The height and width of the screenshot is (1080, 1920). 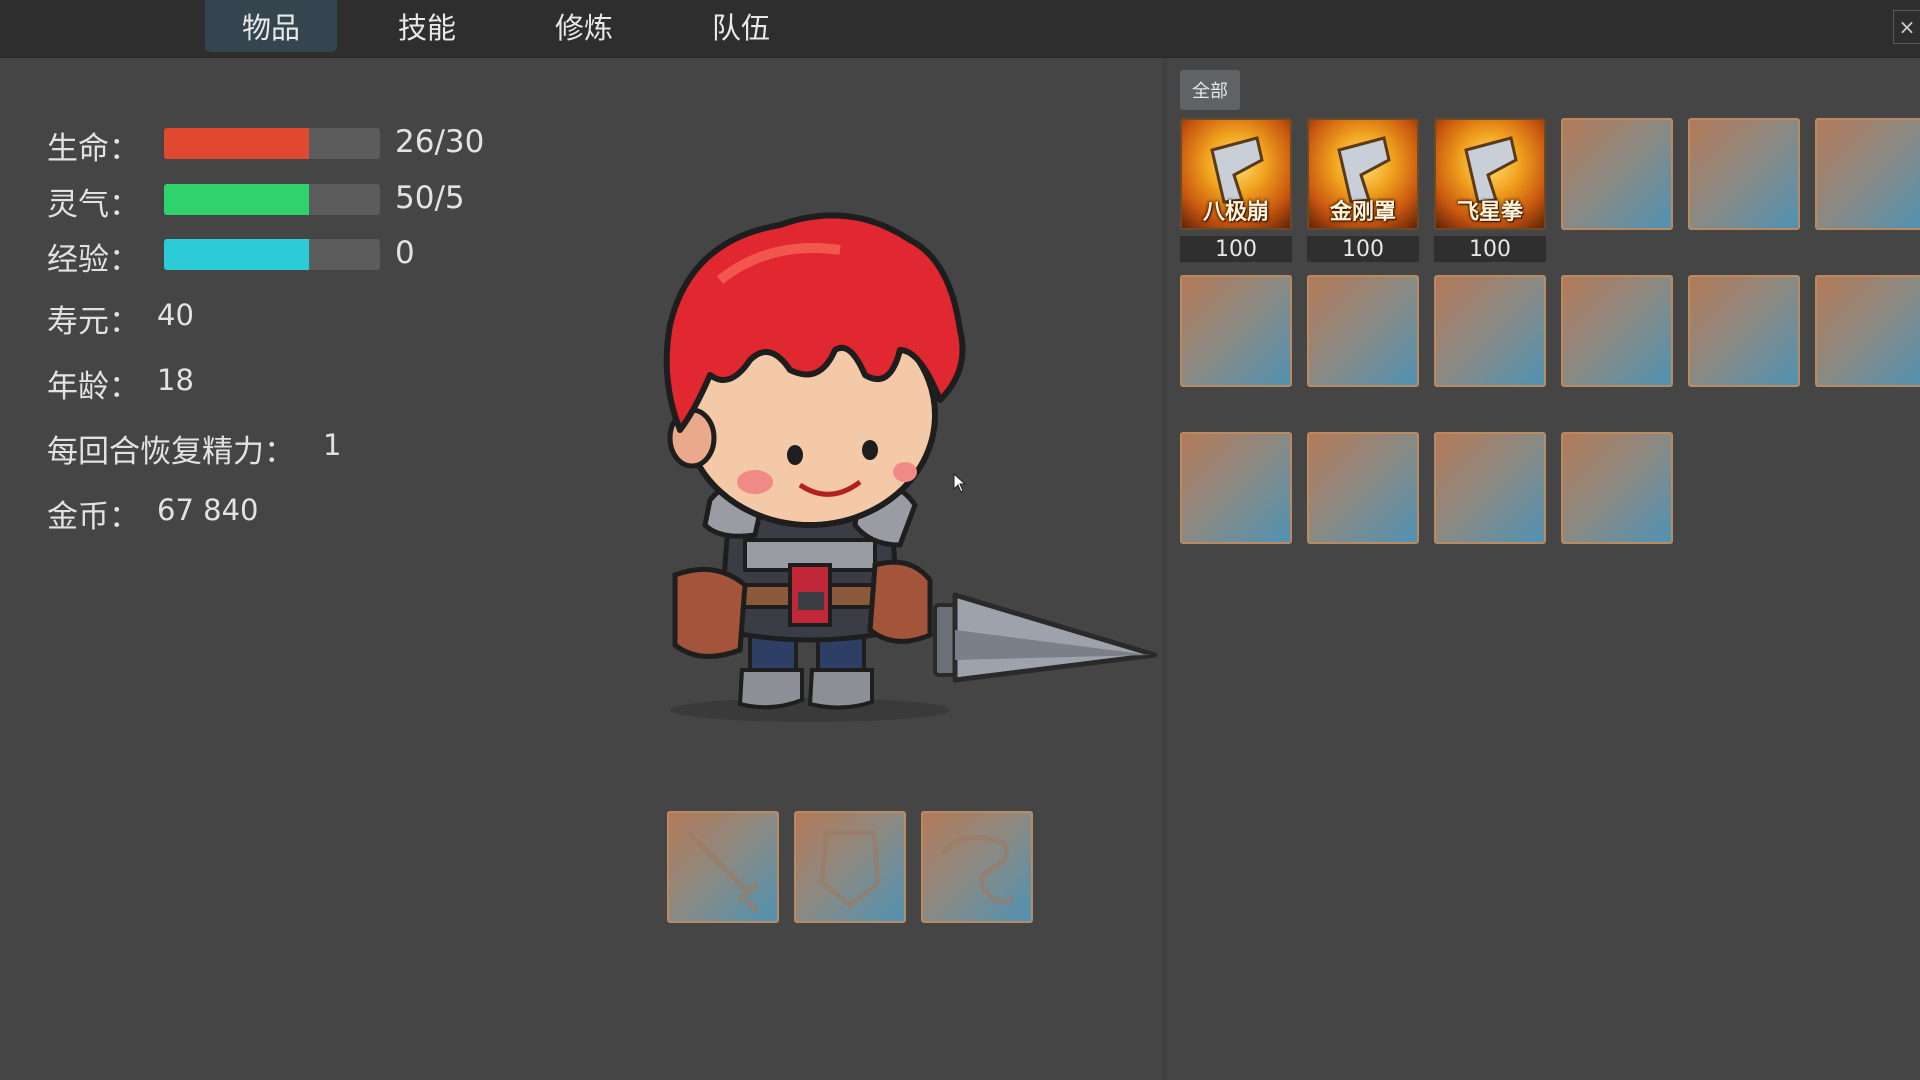 I want to click on character-sprite, so click(x=910, y=467).